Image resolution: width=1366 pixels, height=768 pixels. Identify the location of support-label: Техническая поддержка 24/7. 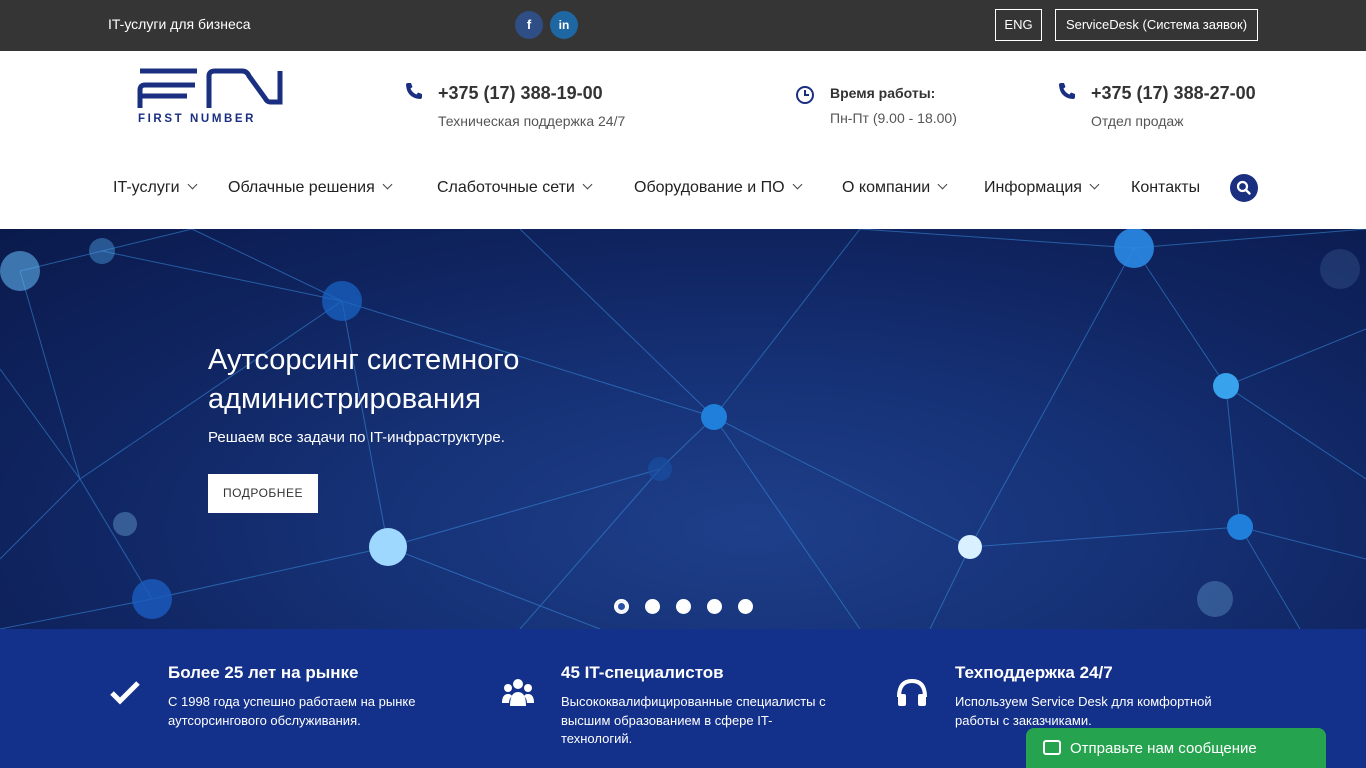
(532, 121).